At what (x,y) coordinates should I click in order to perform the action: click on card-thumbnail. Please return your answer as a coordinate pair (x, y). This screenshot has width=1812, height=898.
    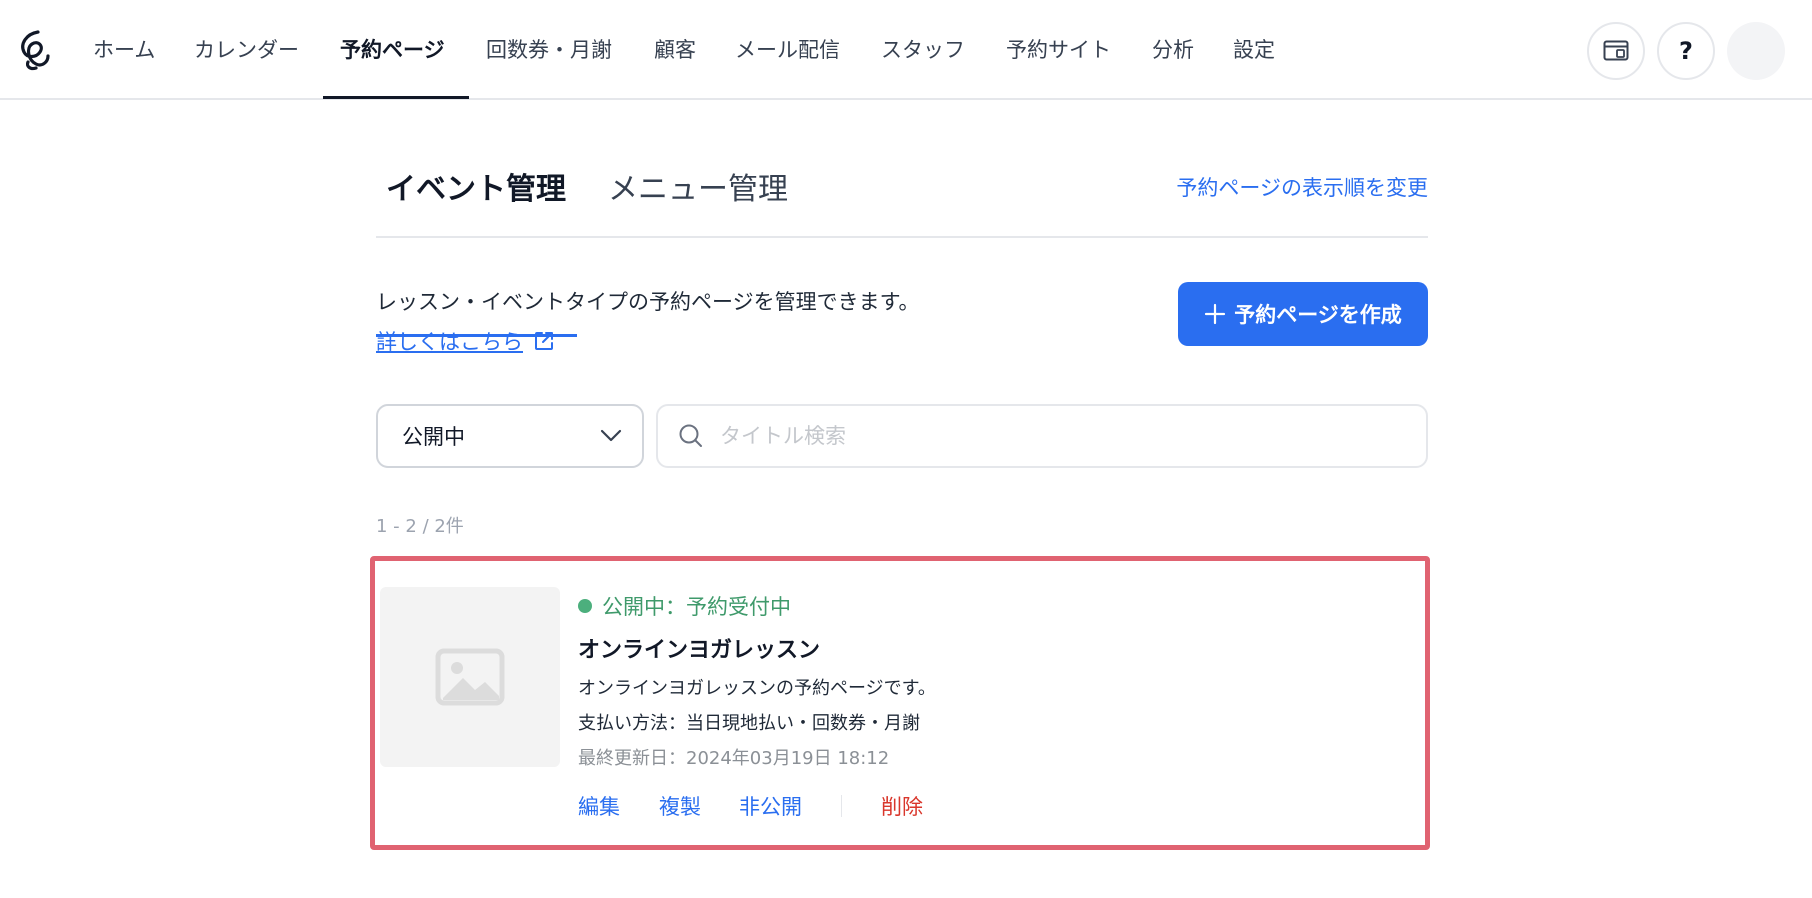
    Looking at the image, I should click on (470, 677).